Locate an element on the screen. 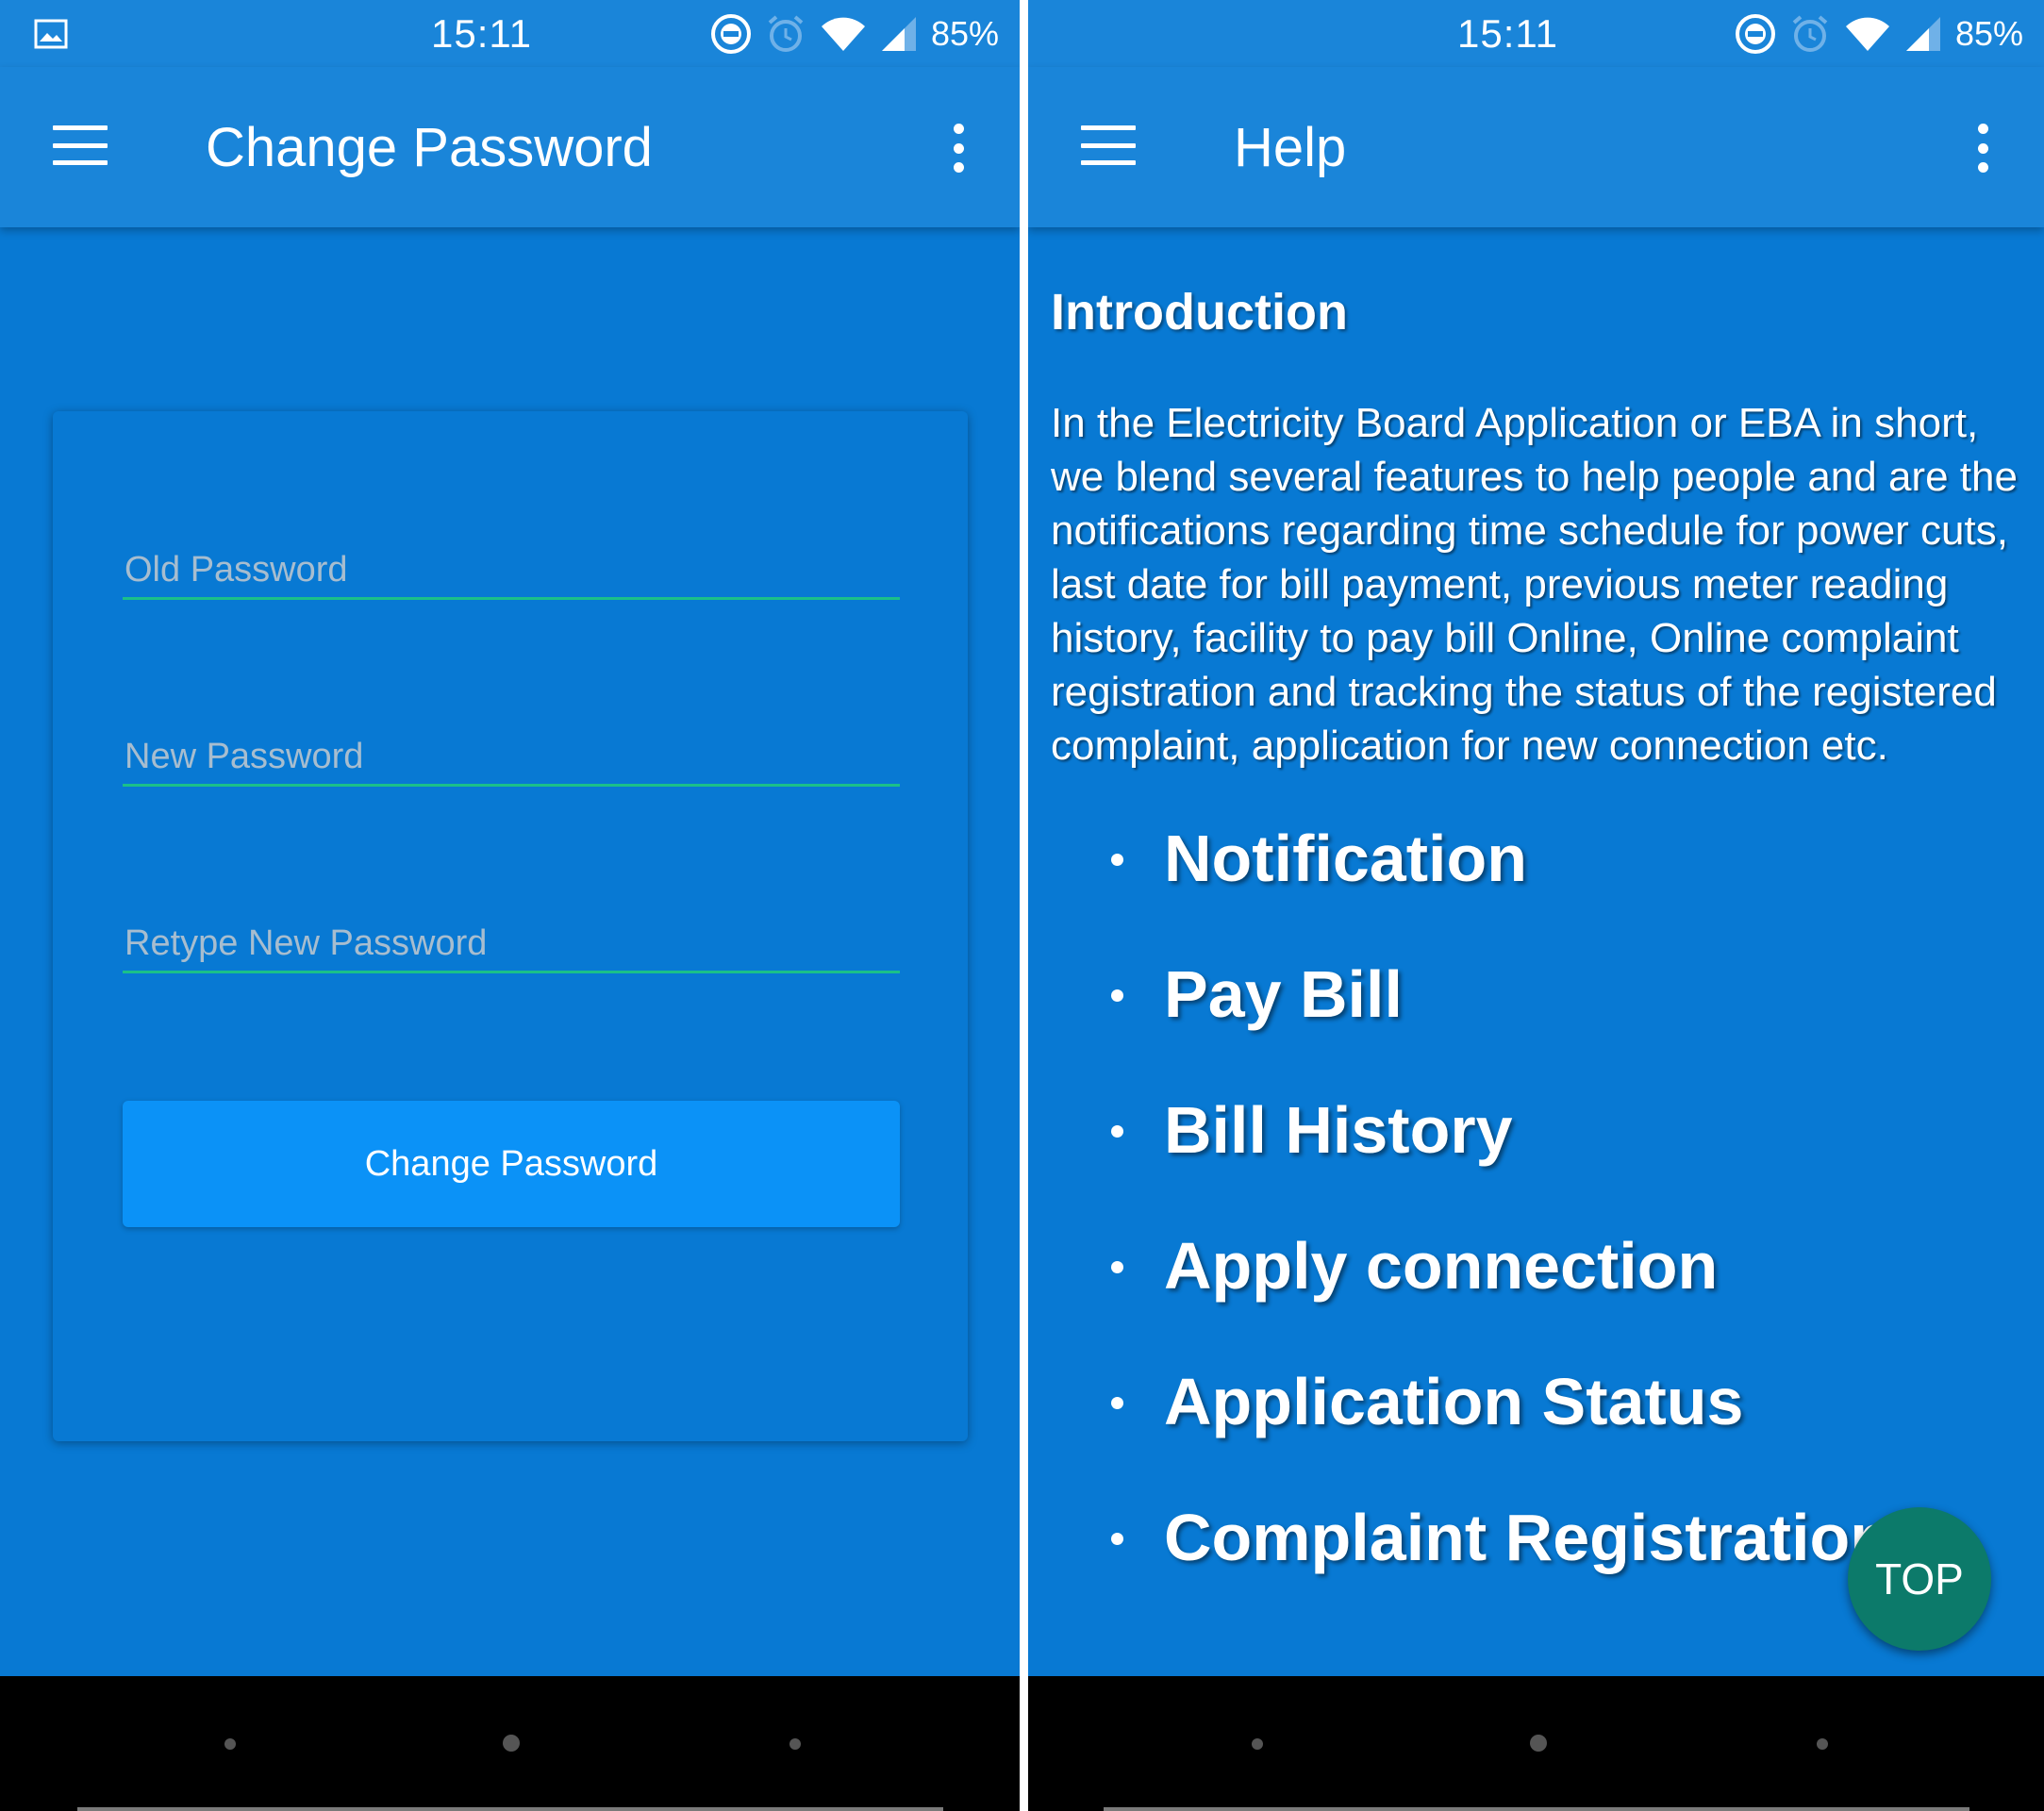  list-item: Apply connection is located at coordinates (1541, 1282).